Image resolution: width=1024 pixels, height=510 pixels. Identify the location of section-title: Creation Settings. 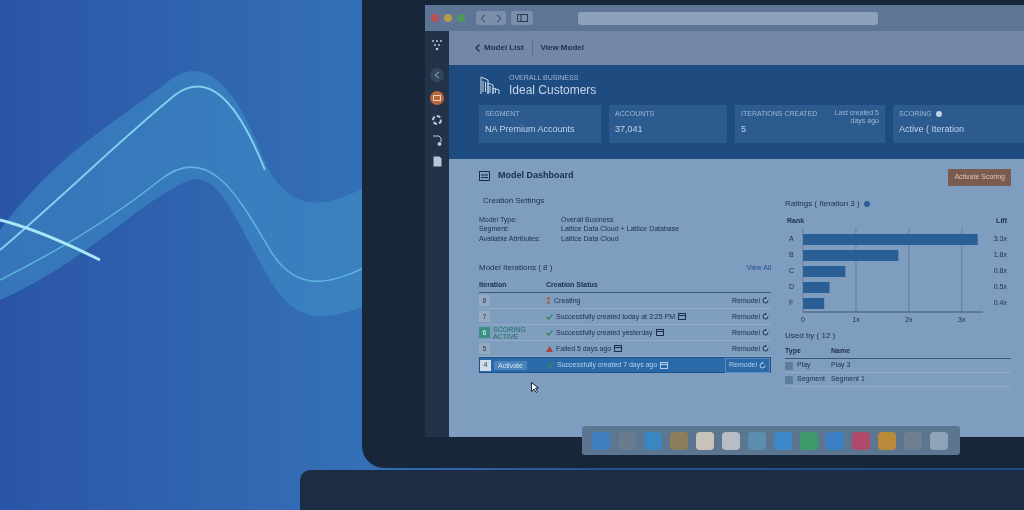
(514, 200).